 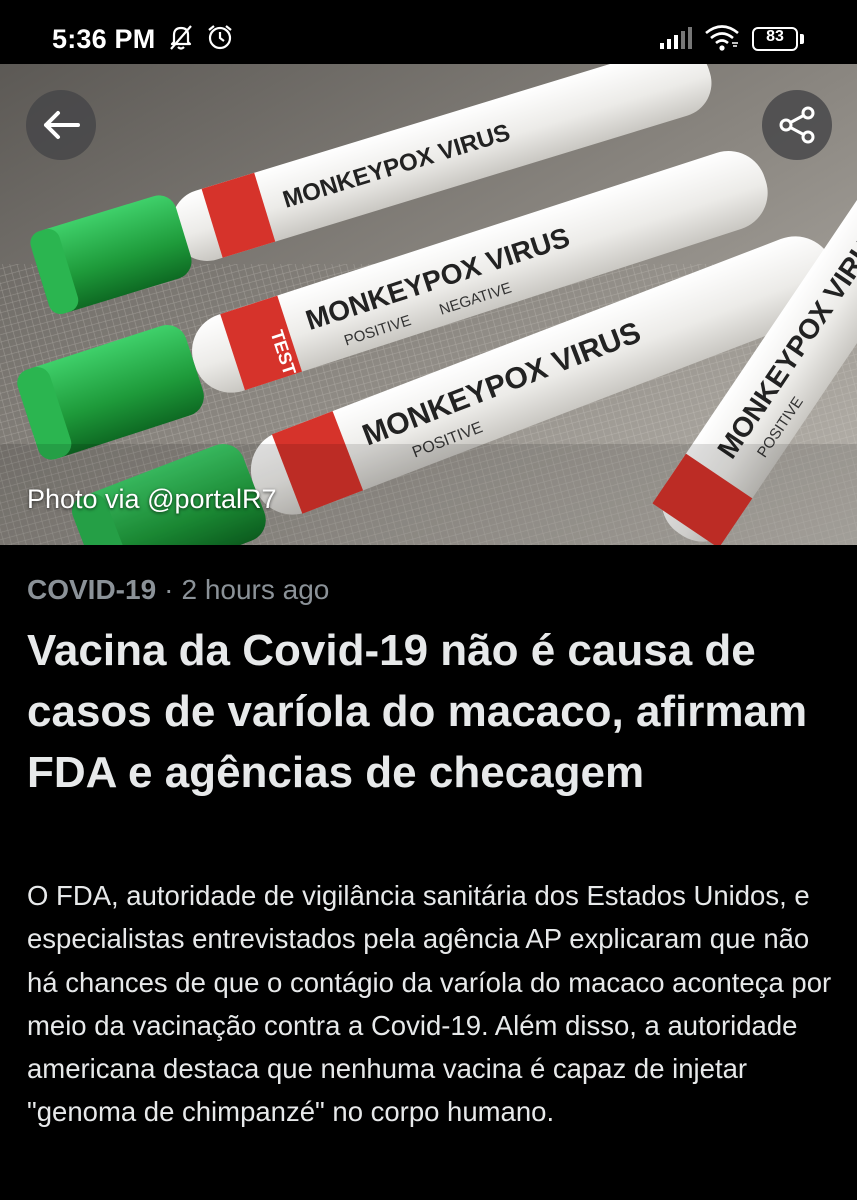 What do you see at coordinates (775, 36) in the screenshot?
I see `battery-level: 83` at bounding box center [775, 36].